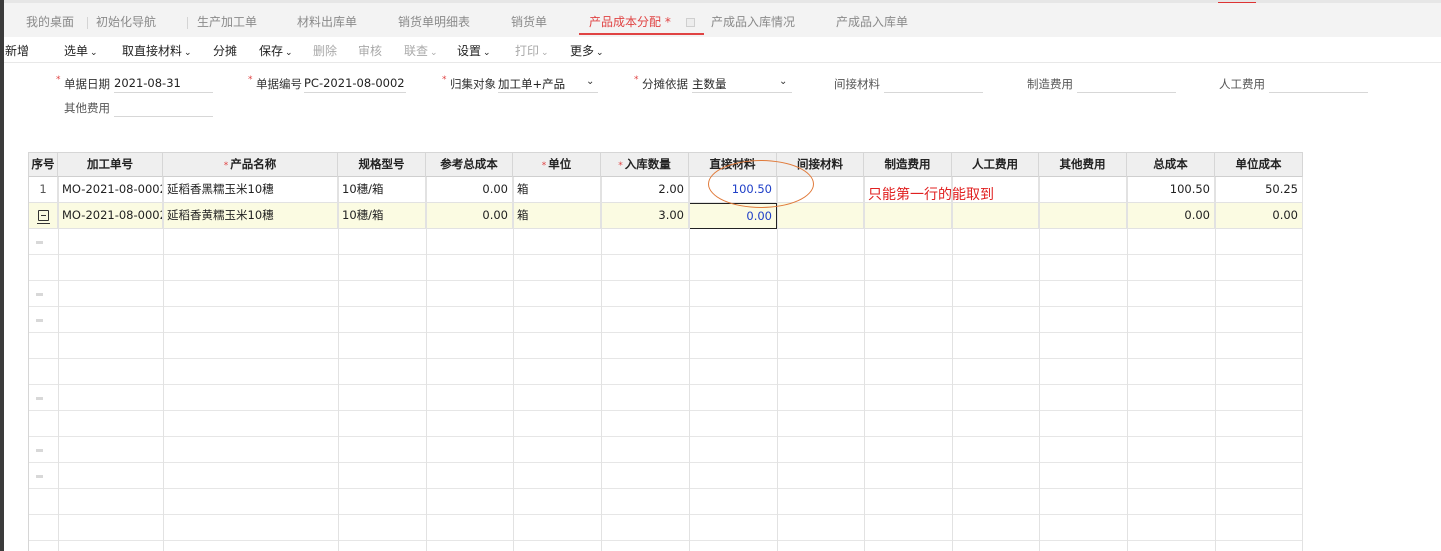 The image size is (1441, 551). I want to click on row-total-cost: 100.50, so click(1171, 190).